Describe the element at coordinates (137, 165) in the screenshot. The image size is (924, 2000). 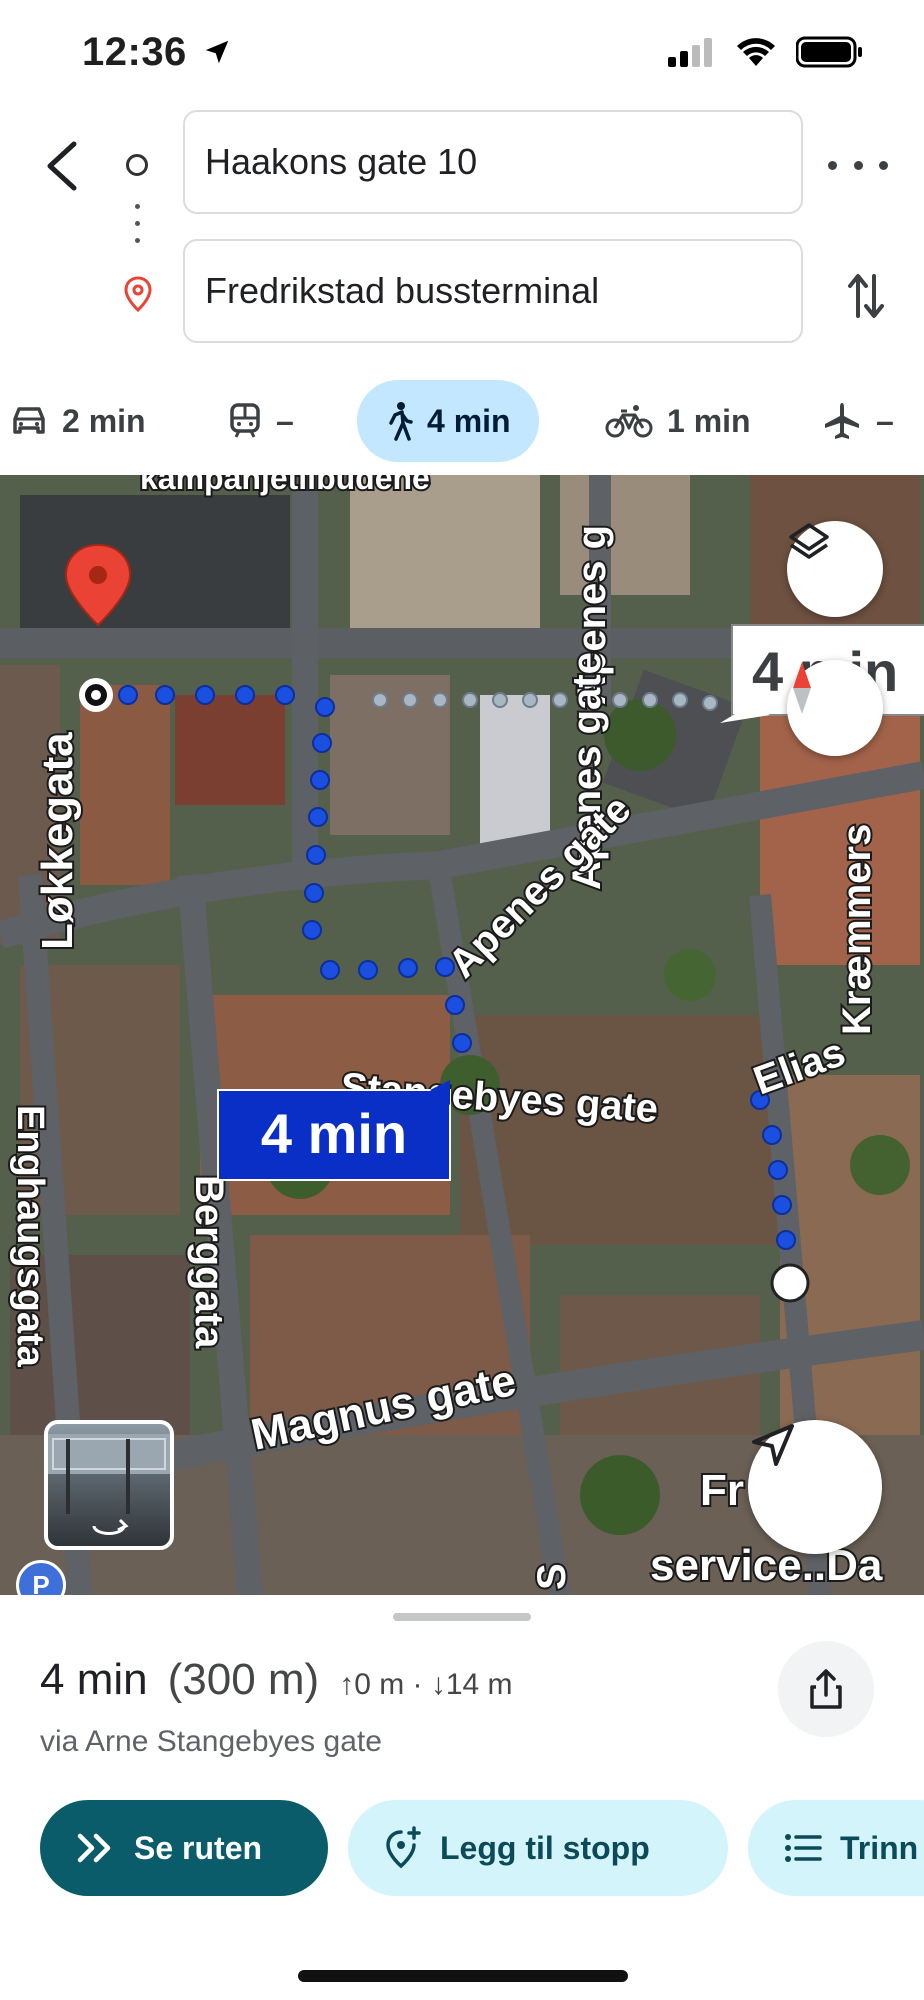
I see `origin-dot-icon` at that location.